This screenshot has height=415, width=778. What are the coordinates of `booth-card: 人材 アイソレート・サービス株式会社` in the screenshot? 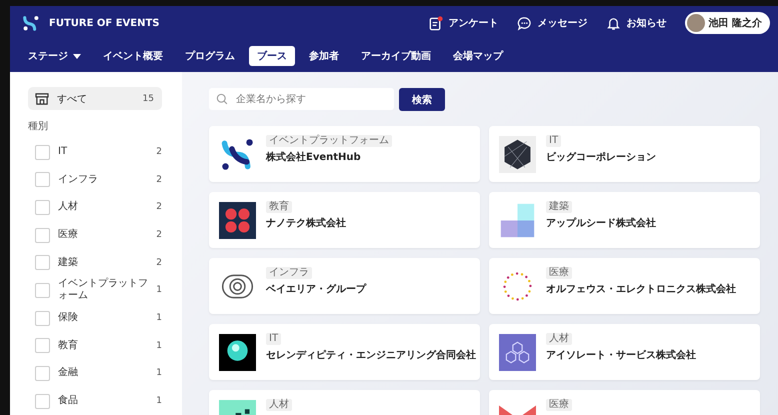 It's located at (624, 352).